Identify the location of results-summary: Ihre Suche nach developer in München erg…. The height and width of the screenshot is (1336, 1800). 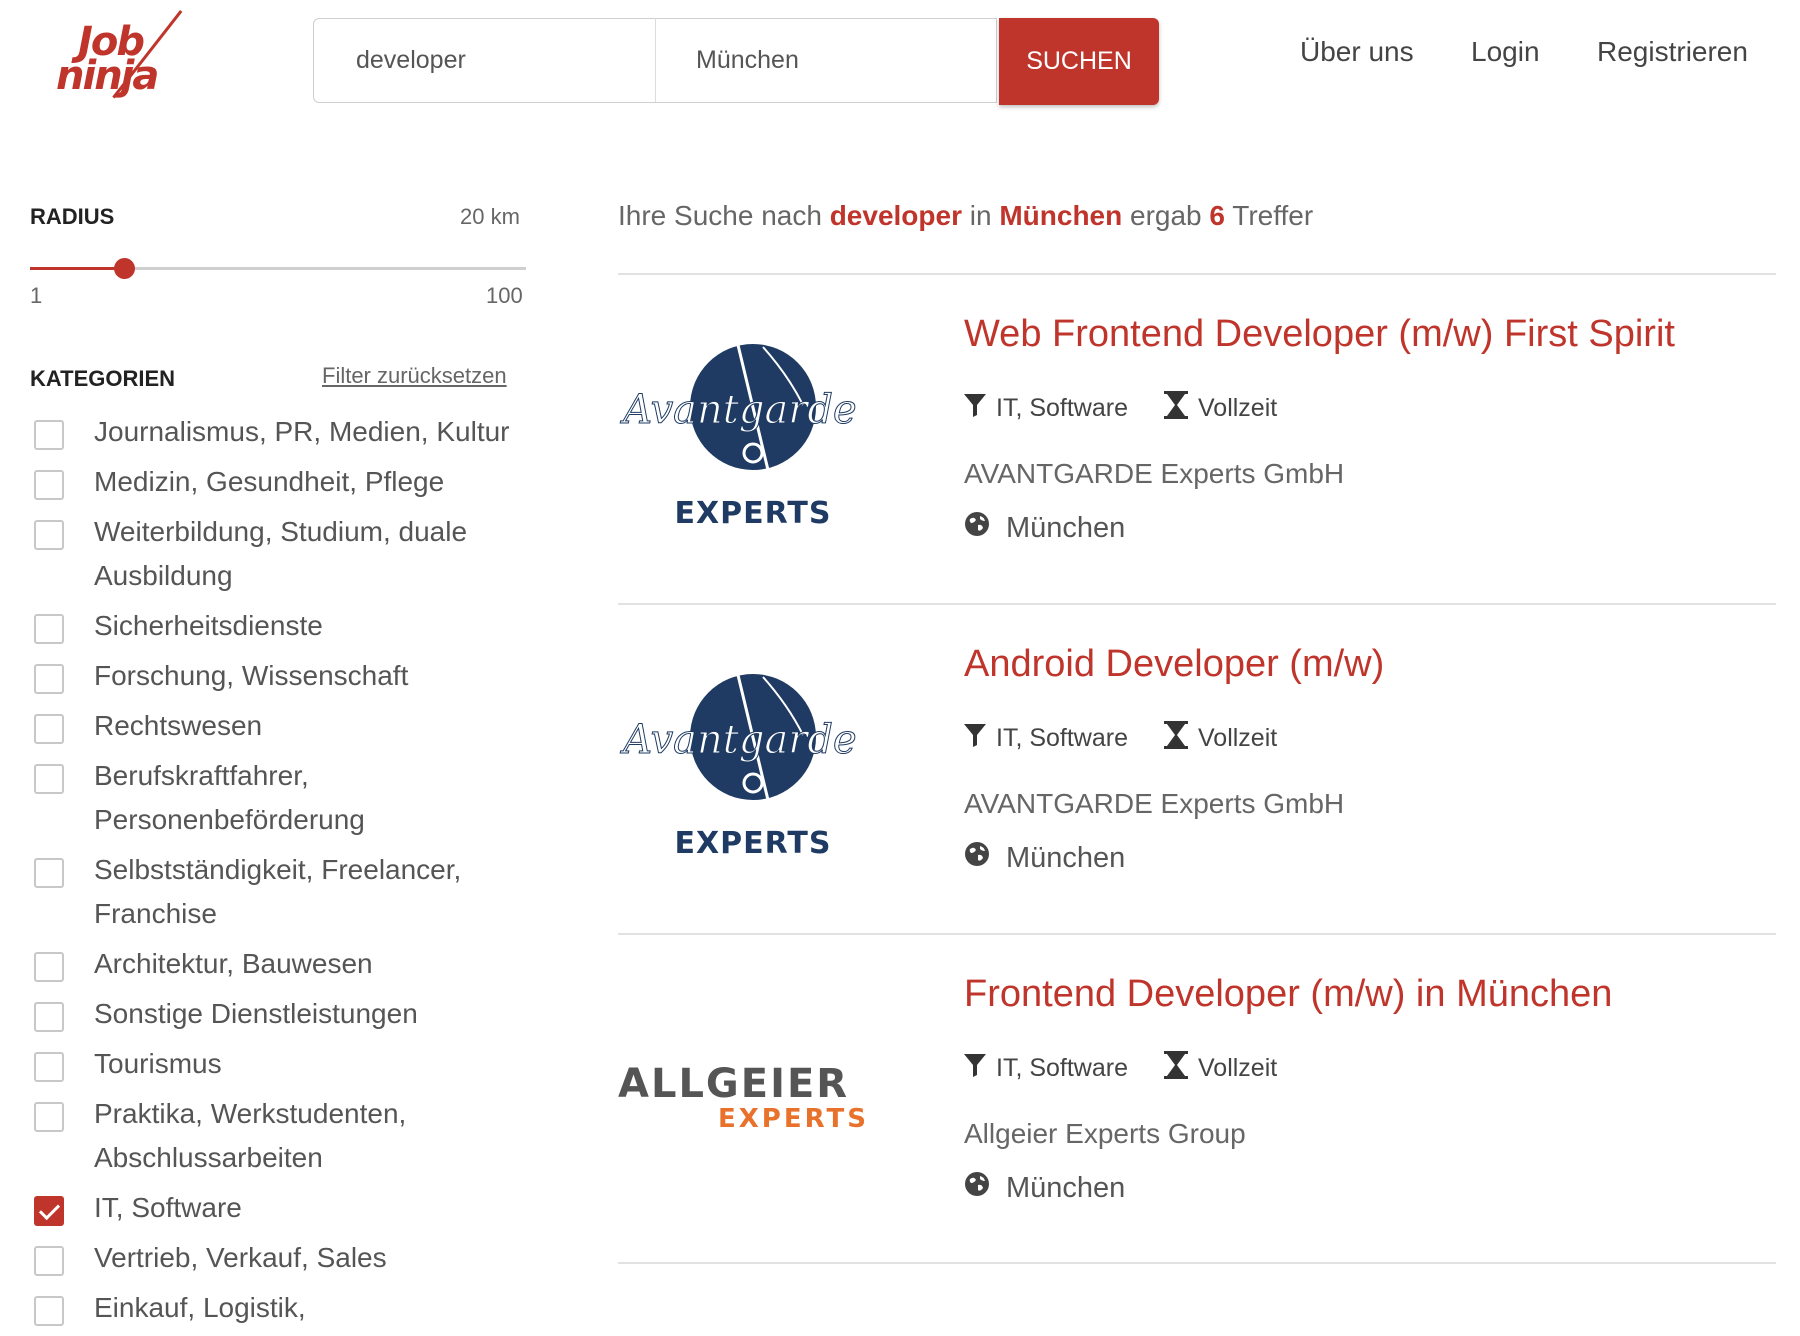
(965, 216).